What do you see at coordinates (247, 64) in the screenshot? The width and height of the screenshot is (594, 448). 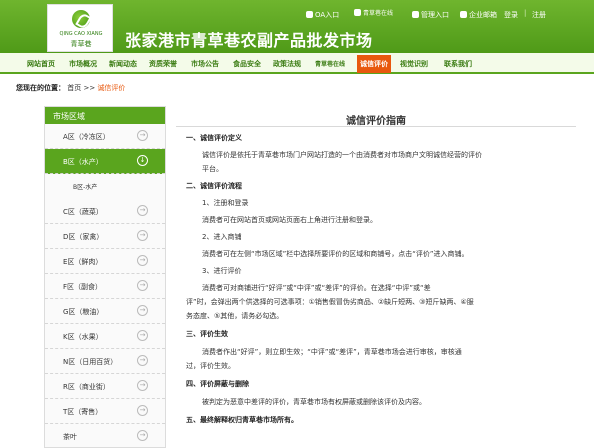 I see `nav-food-safety: 食品安全` at bounding box center [247, 64].